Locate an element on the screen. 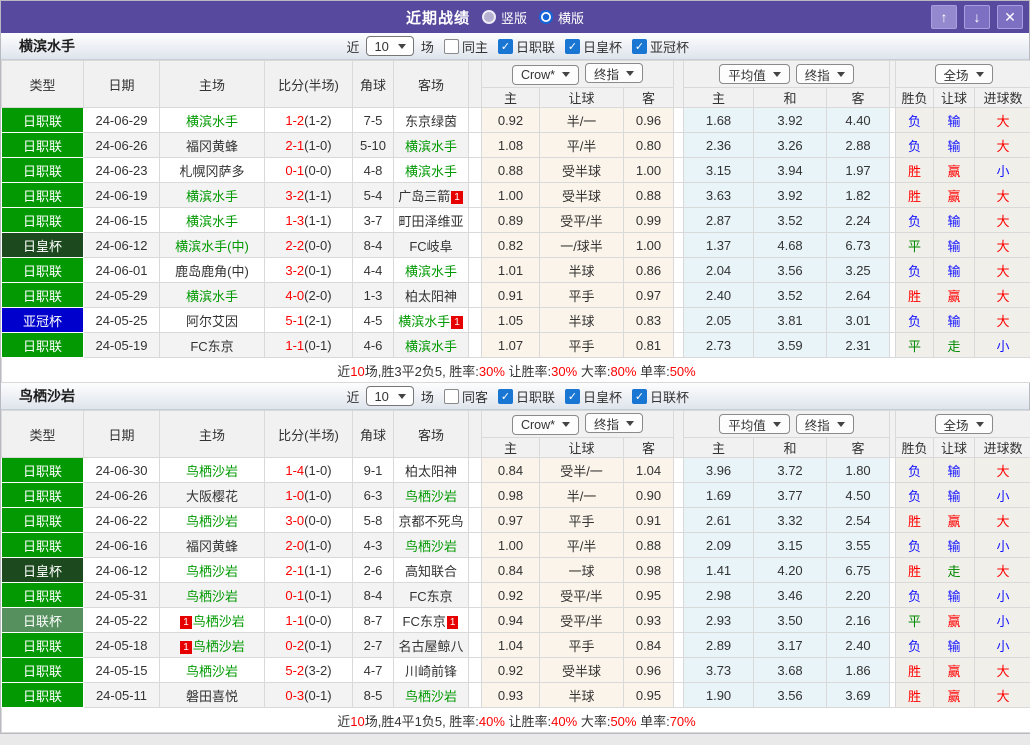 Image resolution: width=1030 pixels, height=745 pixels. team-name: 高知联合 is located at coordinates (430, 571).